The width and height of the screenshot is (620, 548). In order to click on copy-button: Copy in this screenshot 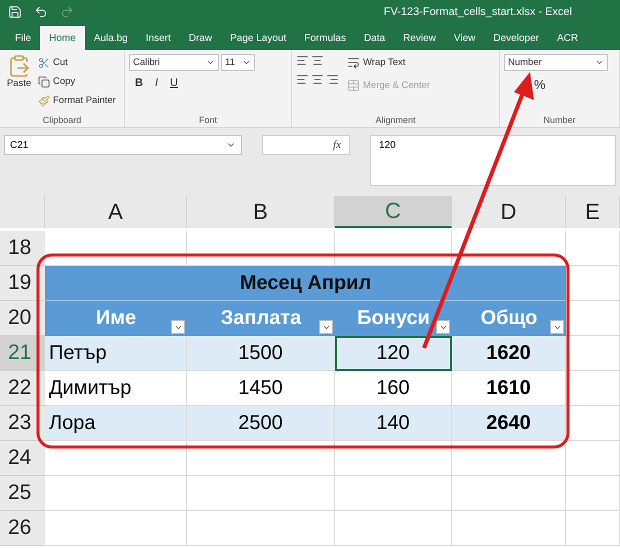, I will do `click(77, 81)`.